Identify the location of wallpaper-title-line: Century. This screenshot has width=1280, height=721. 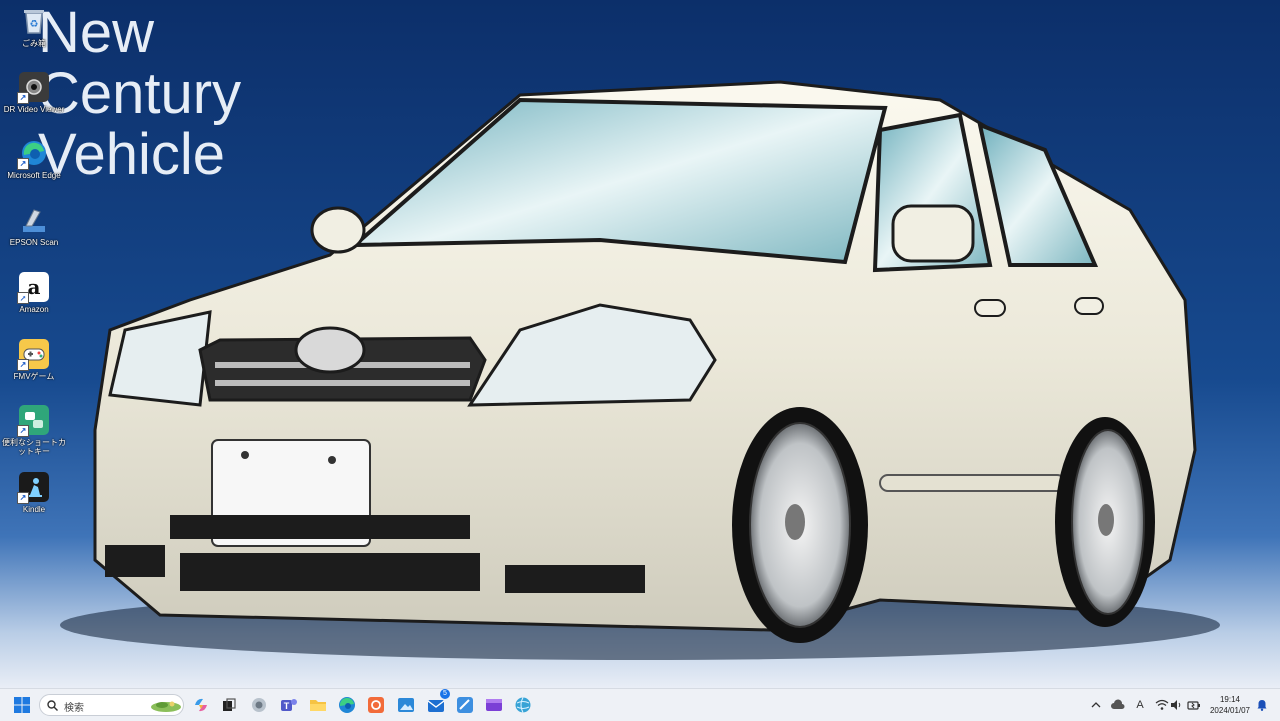
(140, 93).